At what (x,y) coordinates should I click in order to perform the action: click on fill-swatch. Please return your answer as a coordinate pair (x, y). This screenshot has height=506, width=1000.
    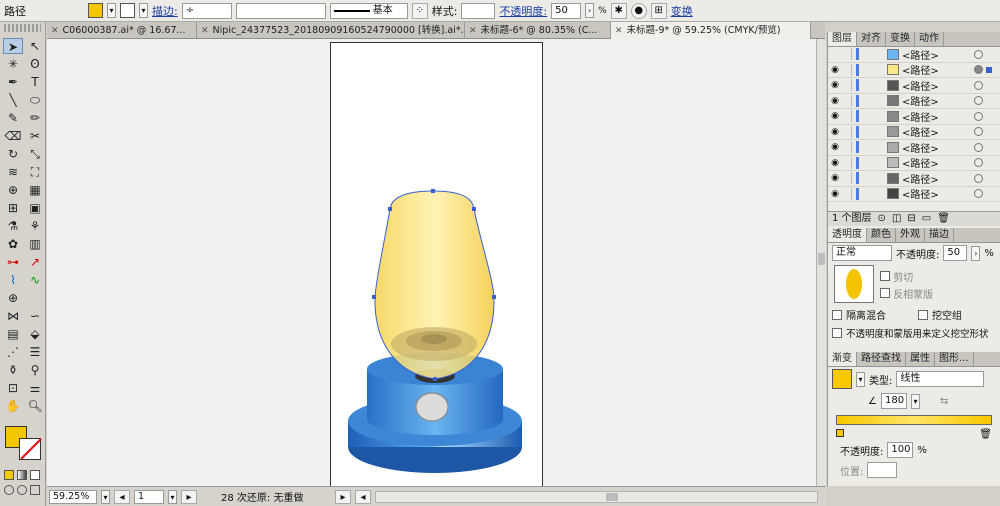
    Looking at the image, I should click on (95, 10).